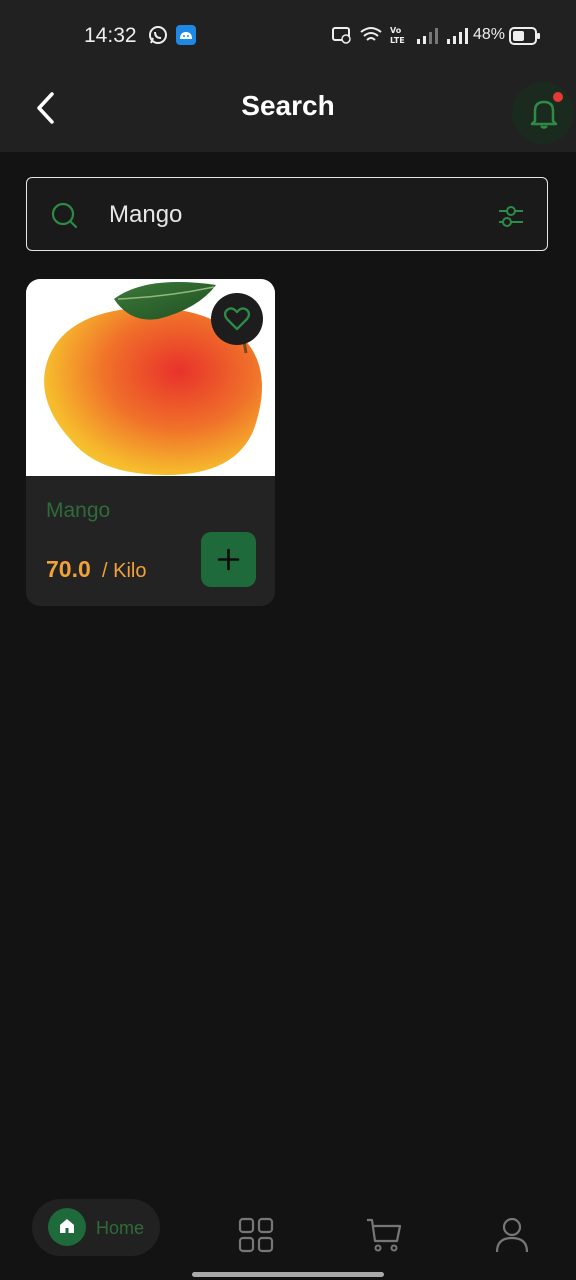  What do you see at coordinates (64, 215) in the screenshot?
I see `search-icon` at bounding box center [64, 215].